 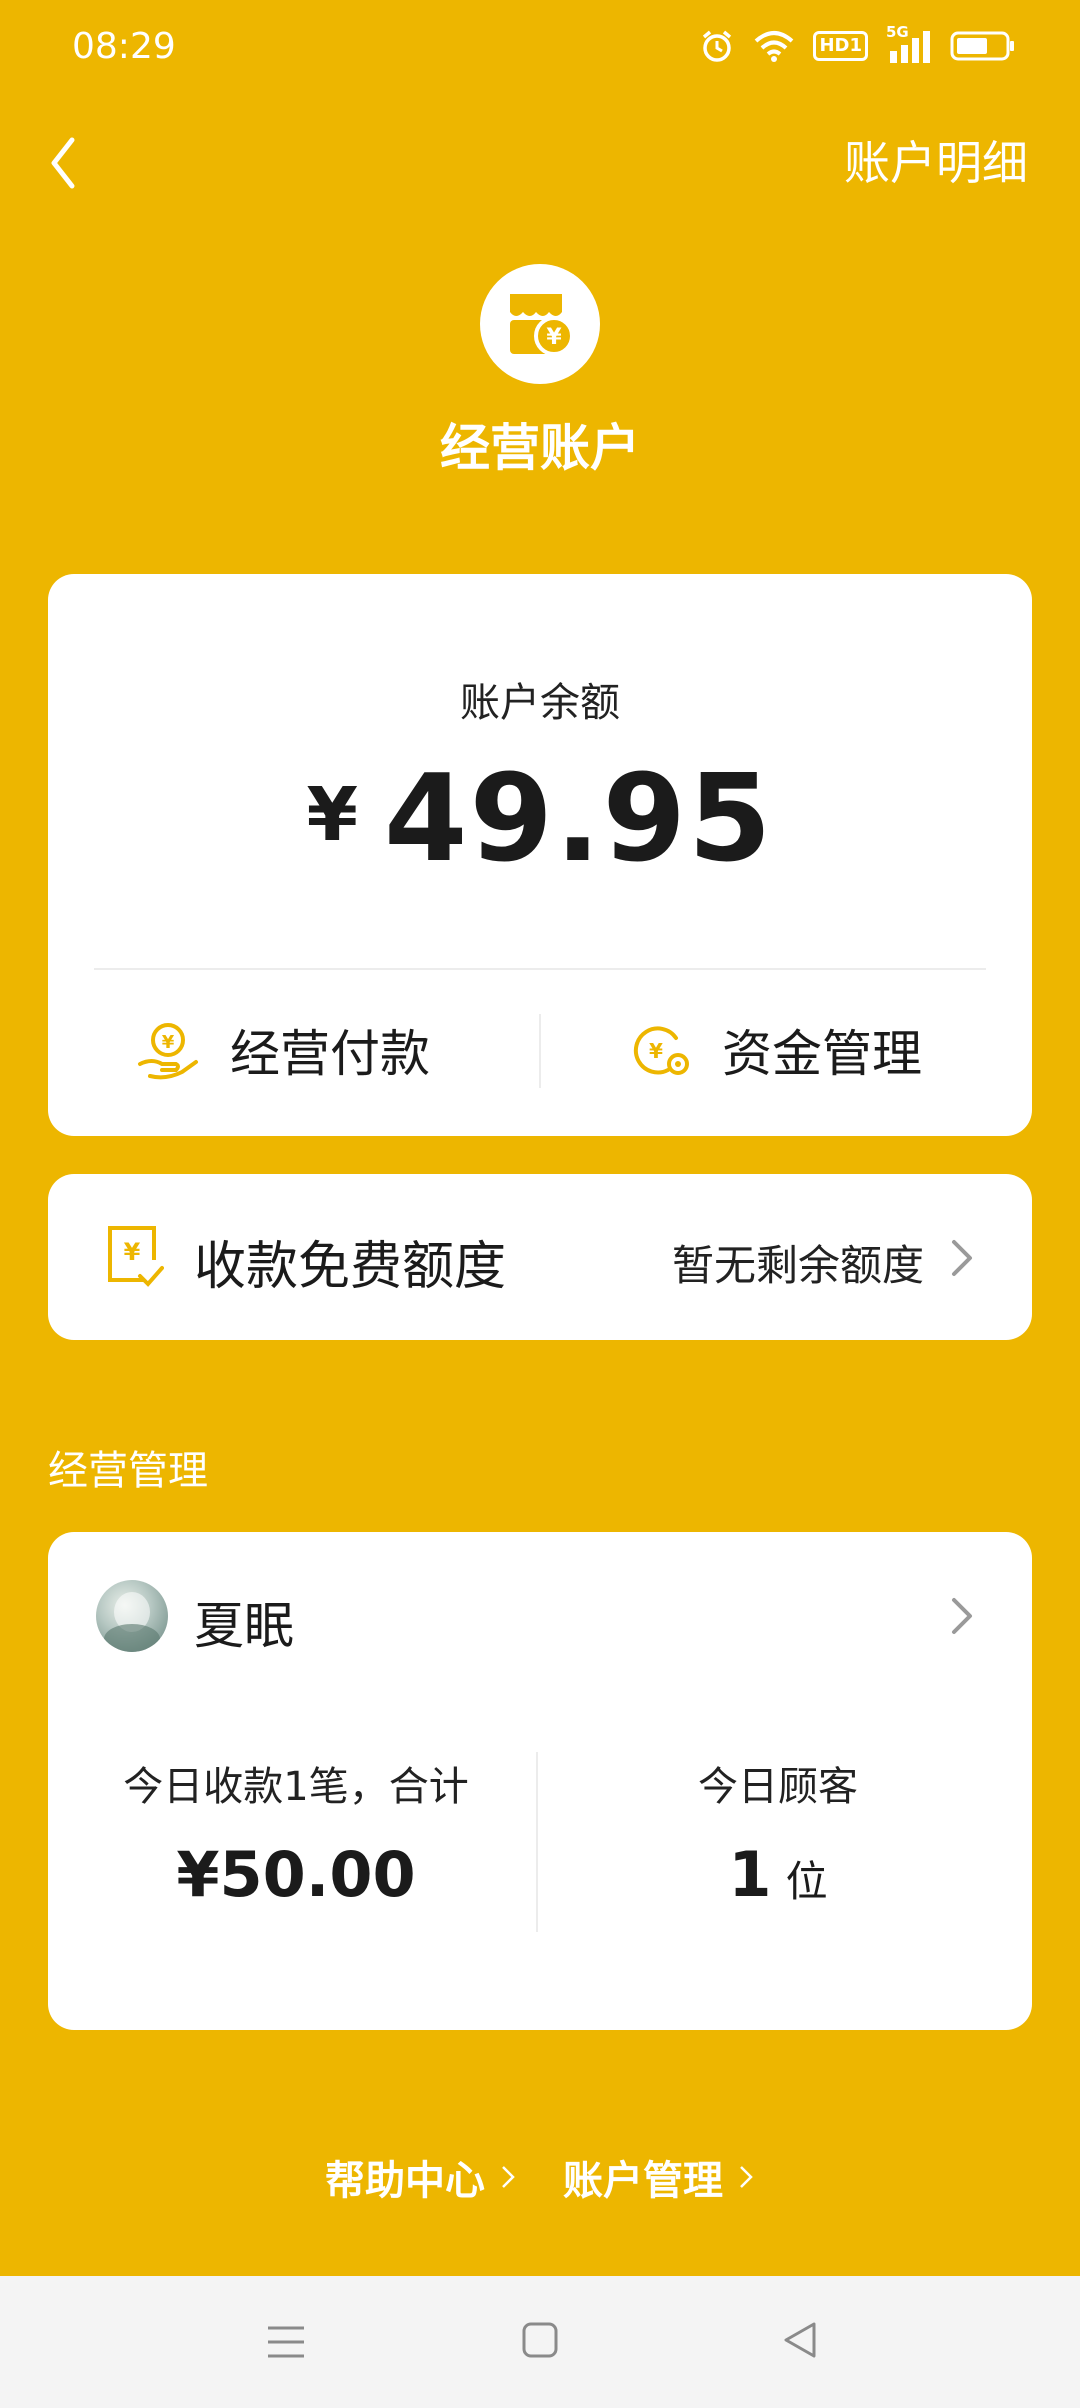 What do you see at coordinates (750, 1874) in the screenshot?
I see `customer-count: 1` at bounding box center [750, 1874].